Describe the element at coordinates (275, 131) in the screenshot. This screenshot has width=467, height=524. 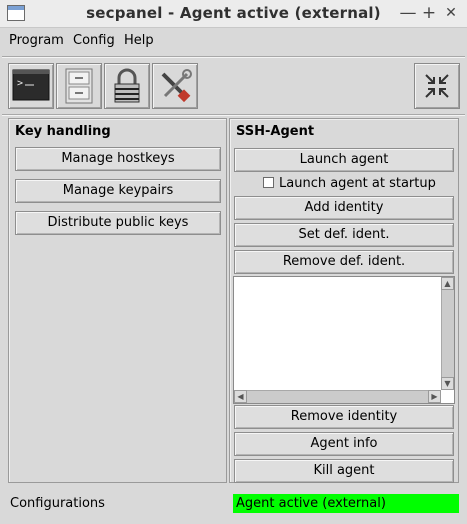
I see `ssh-agent-title: SSH-Agent` at that location.